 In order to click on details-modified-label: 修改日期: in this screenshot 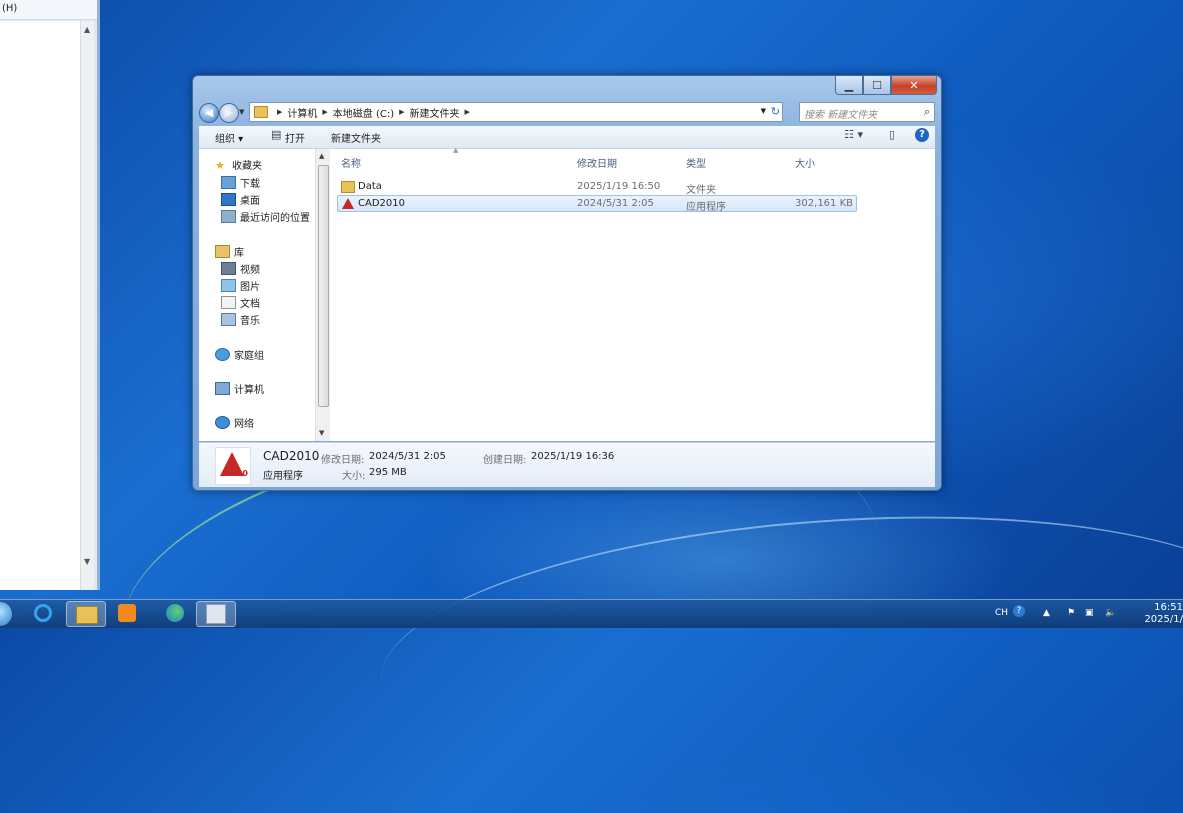, I will do `click(343, 460)`.